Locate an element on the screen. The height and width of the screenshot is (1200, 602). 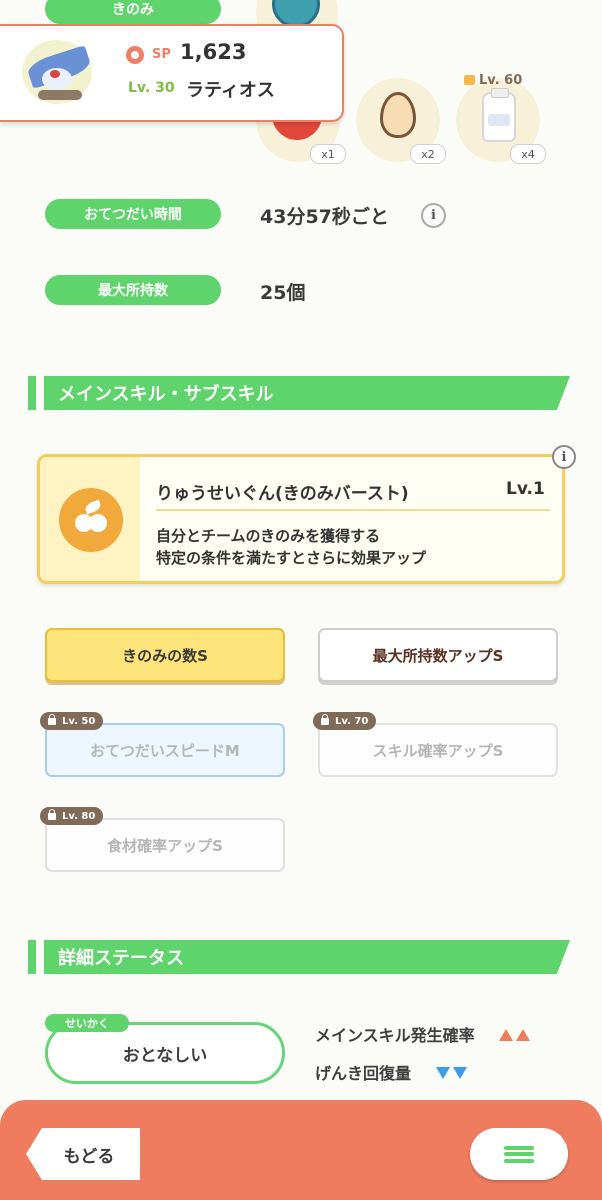
sub-skill-3-lock-tag: Lv. 50 is located at coordinates (72, 721).